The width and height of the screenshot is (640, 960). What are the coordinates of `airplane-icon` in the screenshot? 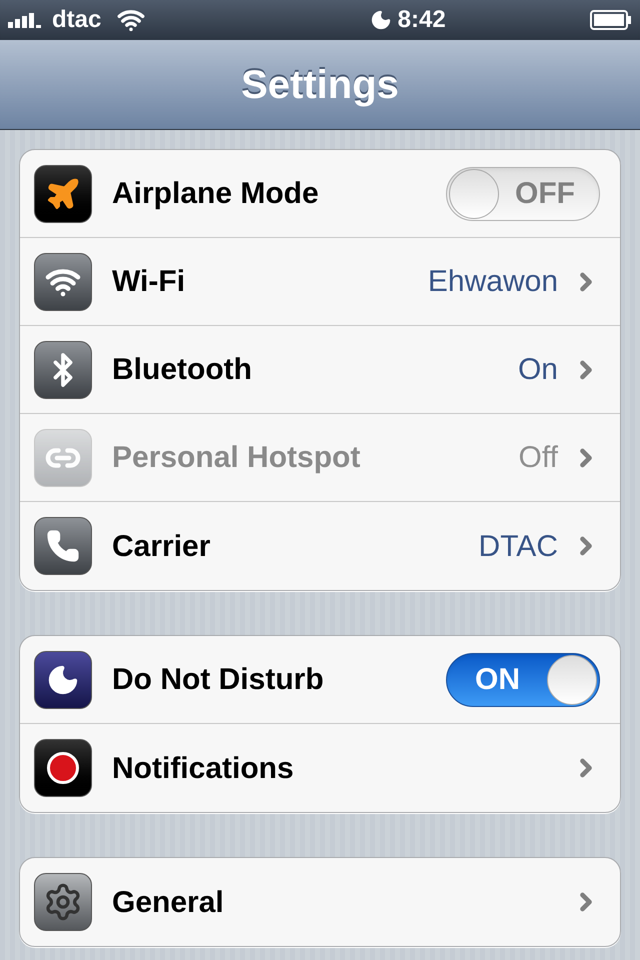 It's located at (63, 193).